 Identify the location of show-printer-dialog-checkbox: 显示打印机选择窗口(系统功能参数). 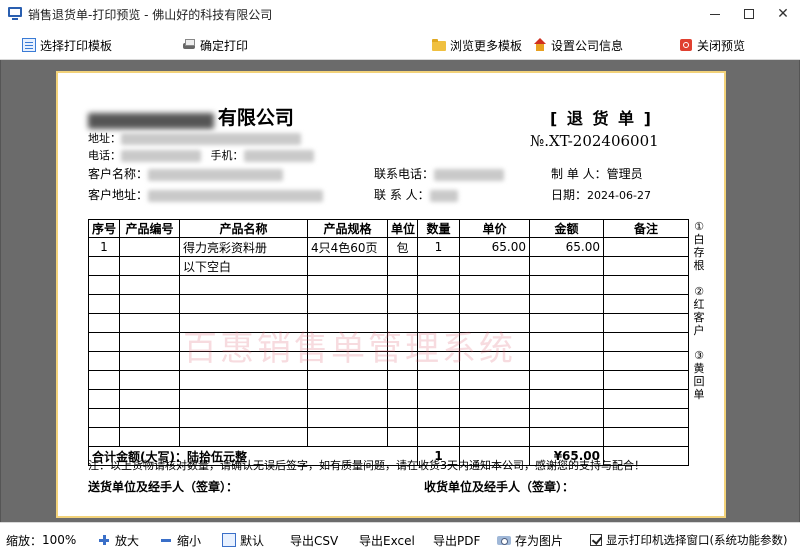
(688, 540).